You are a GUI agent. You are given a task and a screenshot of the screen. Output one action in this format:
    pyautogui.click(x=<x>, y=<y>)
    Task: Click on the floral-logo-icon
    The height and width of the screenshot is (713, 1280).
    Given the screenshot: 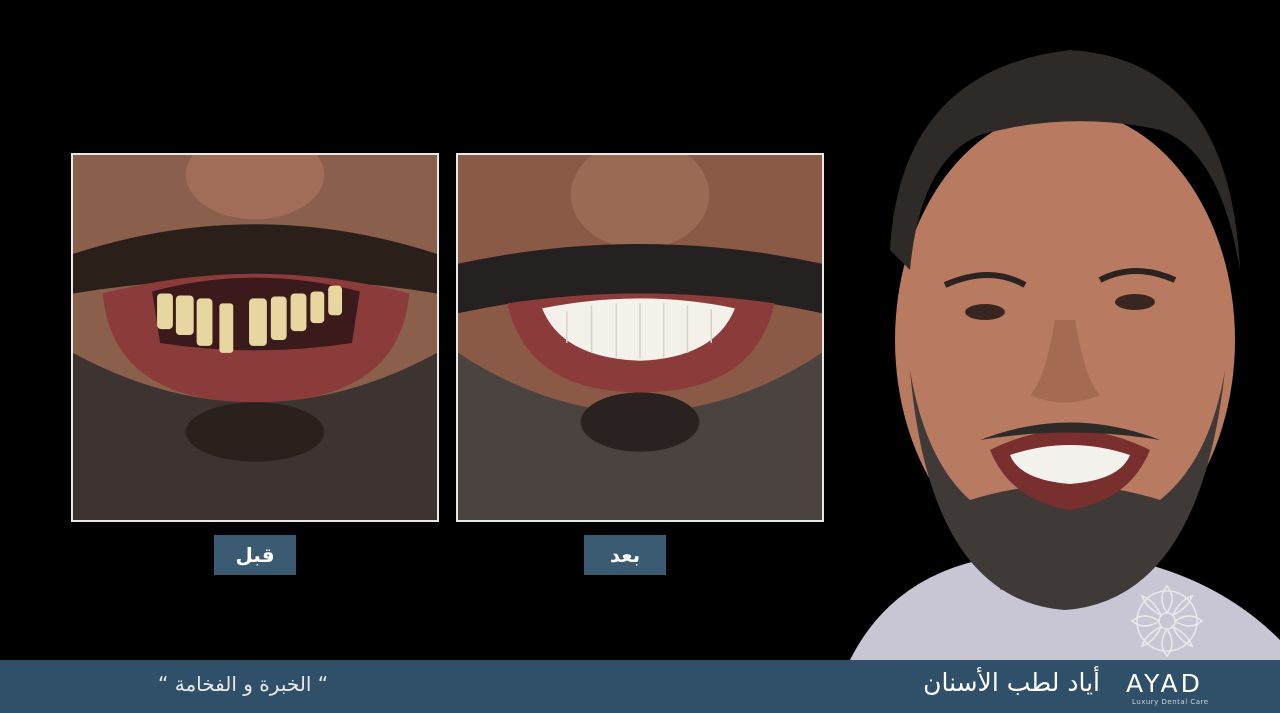 What is the action you would take?
    pyautogui.click(x=1167, y=621)
    